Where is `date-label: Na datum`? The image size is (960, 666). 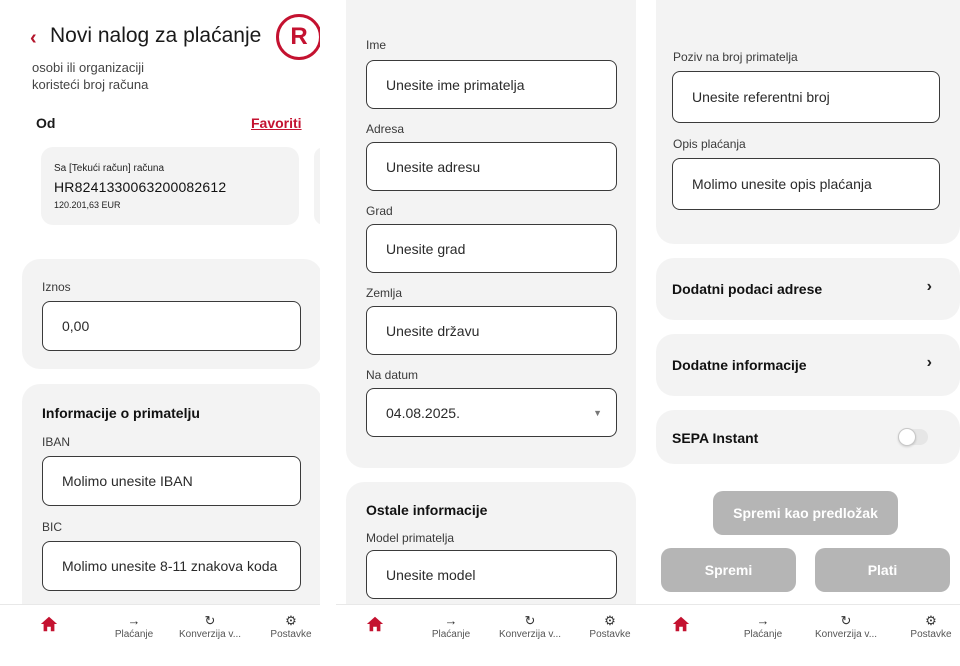 date-label: Na datum is located at coordinates (392, 375).